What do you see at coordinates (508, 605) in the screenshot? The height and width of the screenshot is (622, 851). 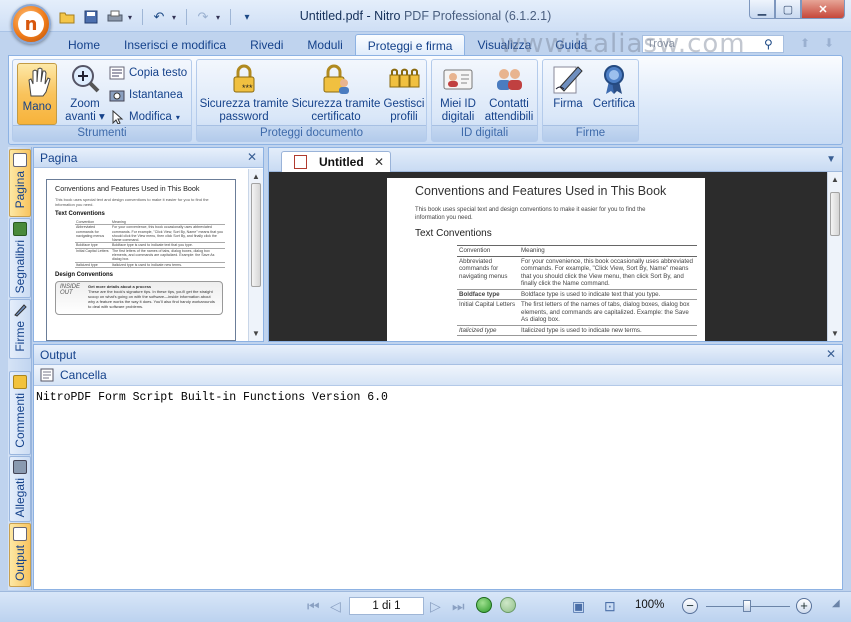 I see `forward-view-icon` at bounding box center [508, 605].